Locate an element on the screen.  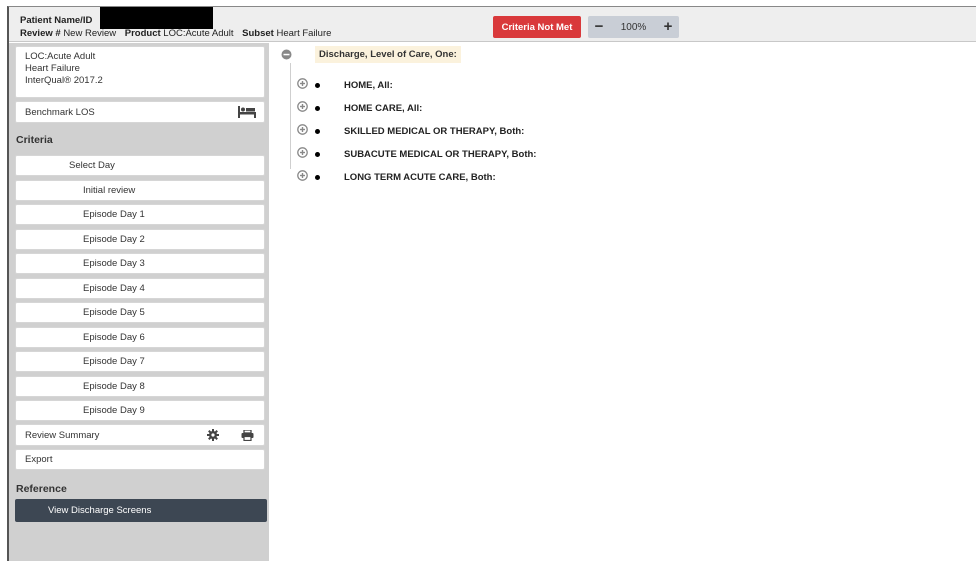
bed-icon is located at coordinates (247, 113).